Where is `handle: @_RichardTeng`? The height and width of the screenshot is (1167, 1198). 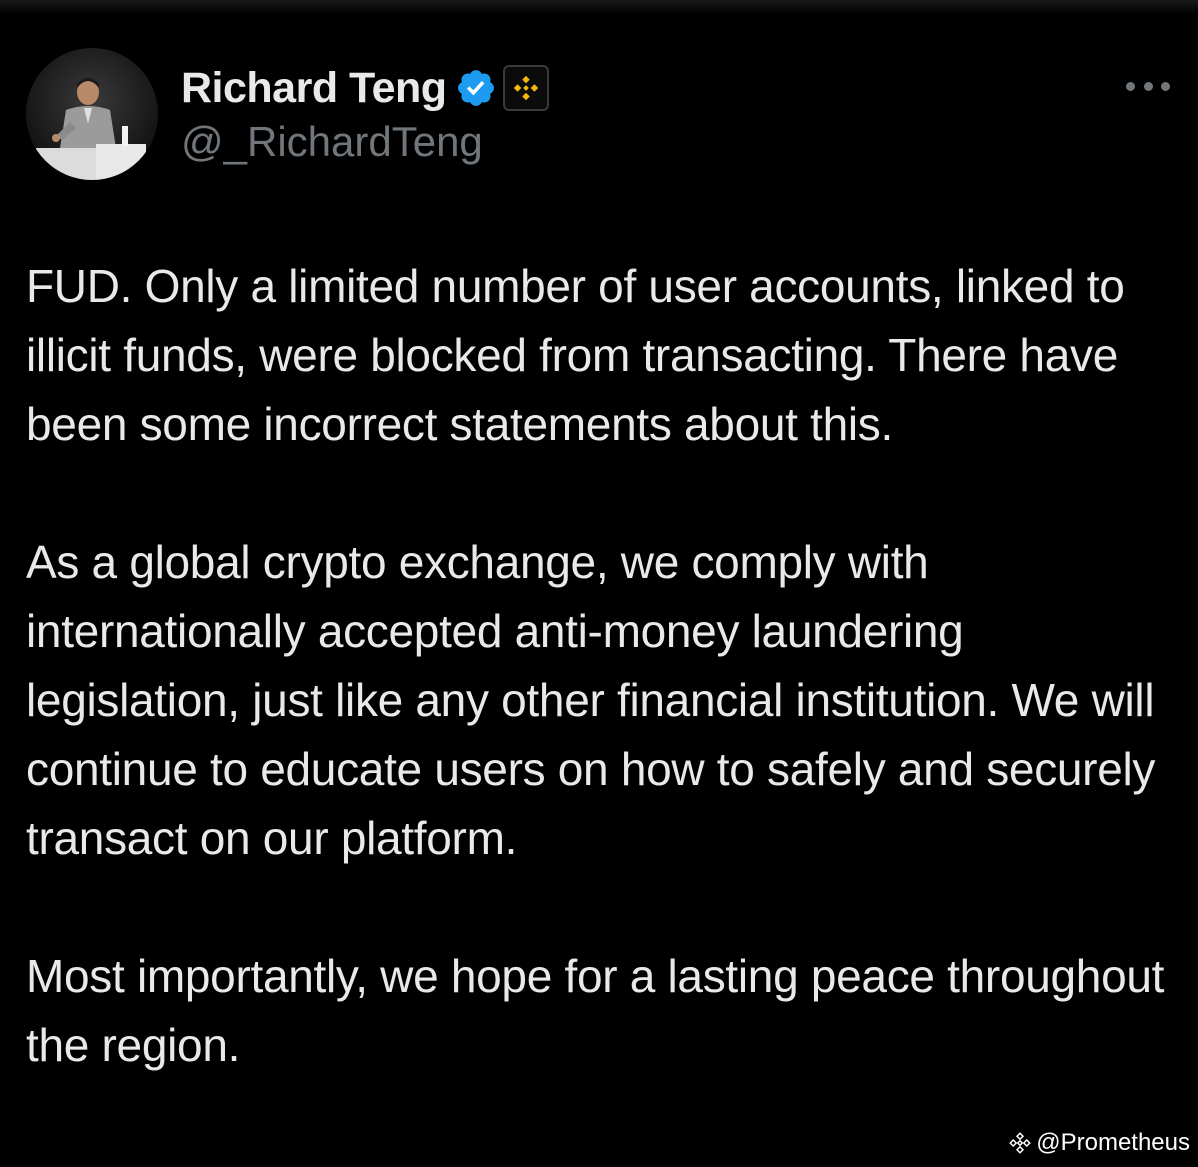
handle: @_RichardTeng is located at coordinates (365, 142).